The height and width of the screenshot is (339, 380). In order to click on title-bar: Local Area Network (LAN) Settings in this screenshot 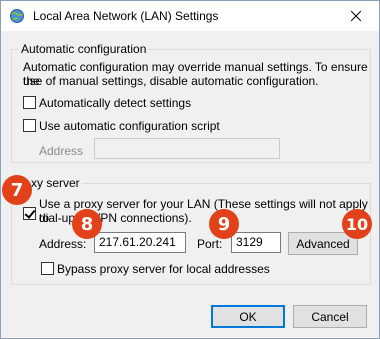, I will do `click(190, 16)`.